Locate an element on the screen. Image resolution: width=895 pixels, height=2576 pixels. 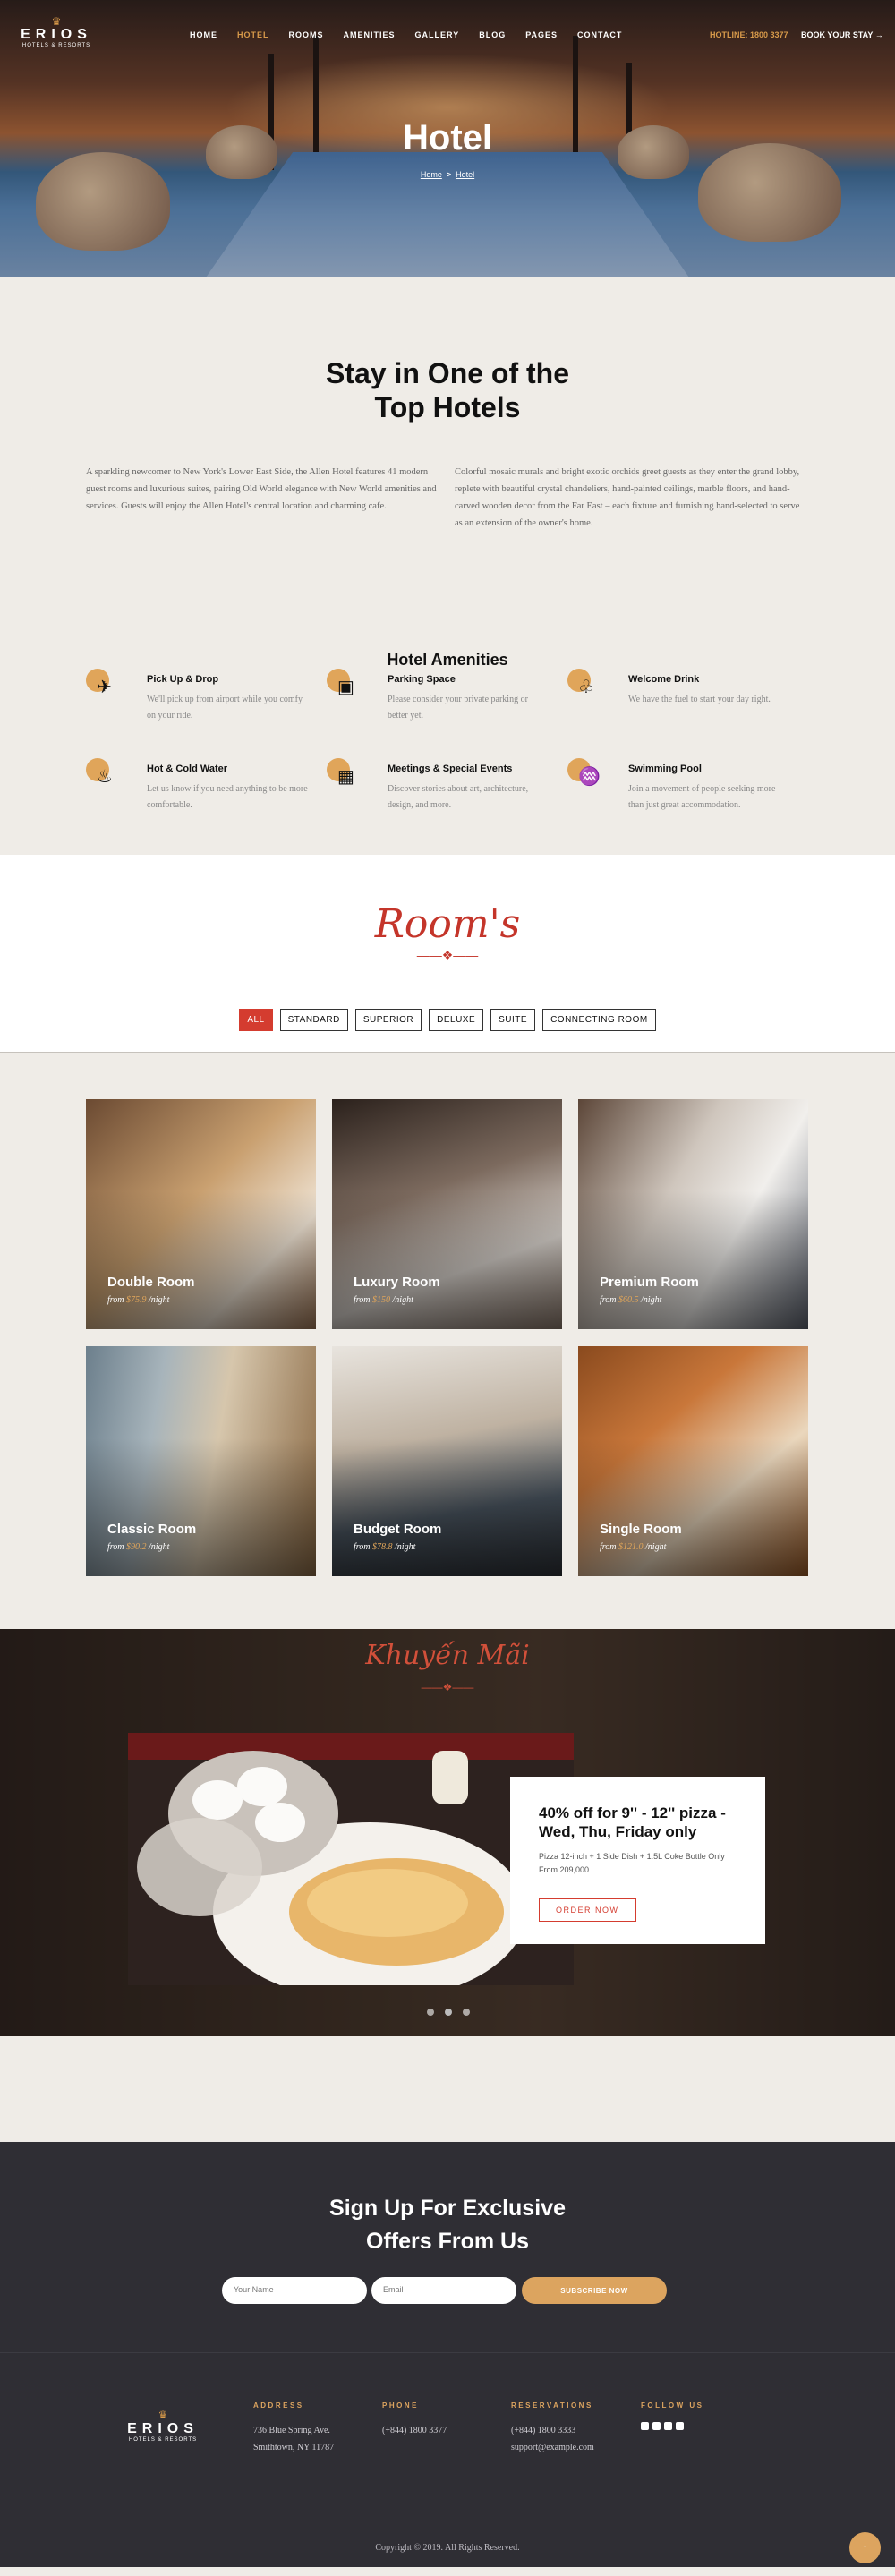
intro-title-line2: Top Hotels is located at coordinates (447, 407).